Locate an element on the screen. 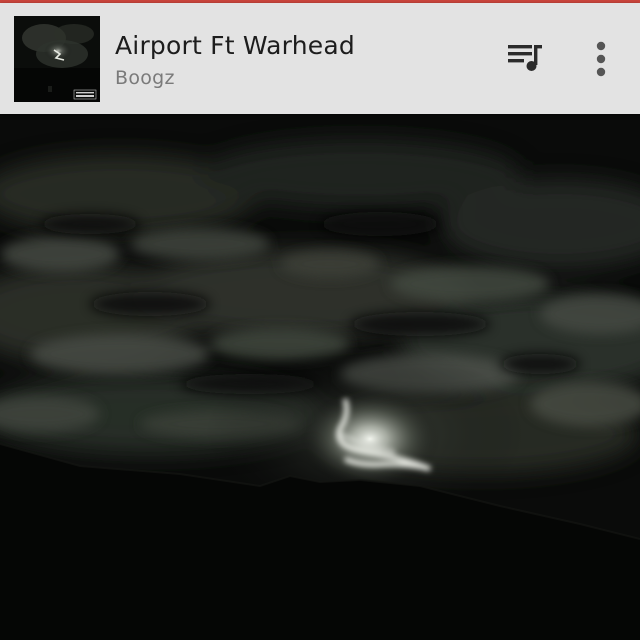 This screenshot has height=640, width=640. more-vert-icon is located at coordinates (601, 59).